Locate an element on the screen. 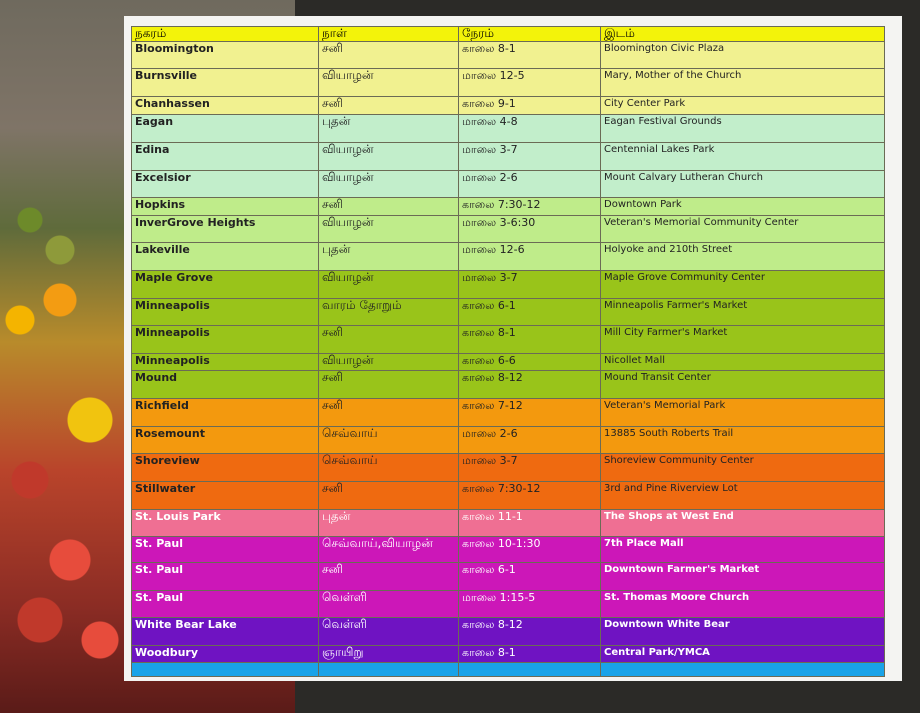 This screenshot has height=713, width=920. city-cell: White Bear Lake is located at coordinates (225, 631).